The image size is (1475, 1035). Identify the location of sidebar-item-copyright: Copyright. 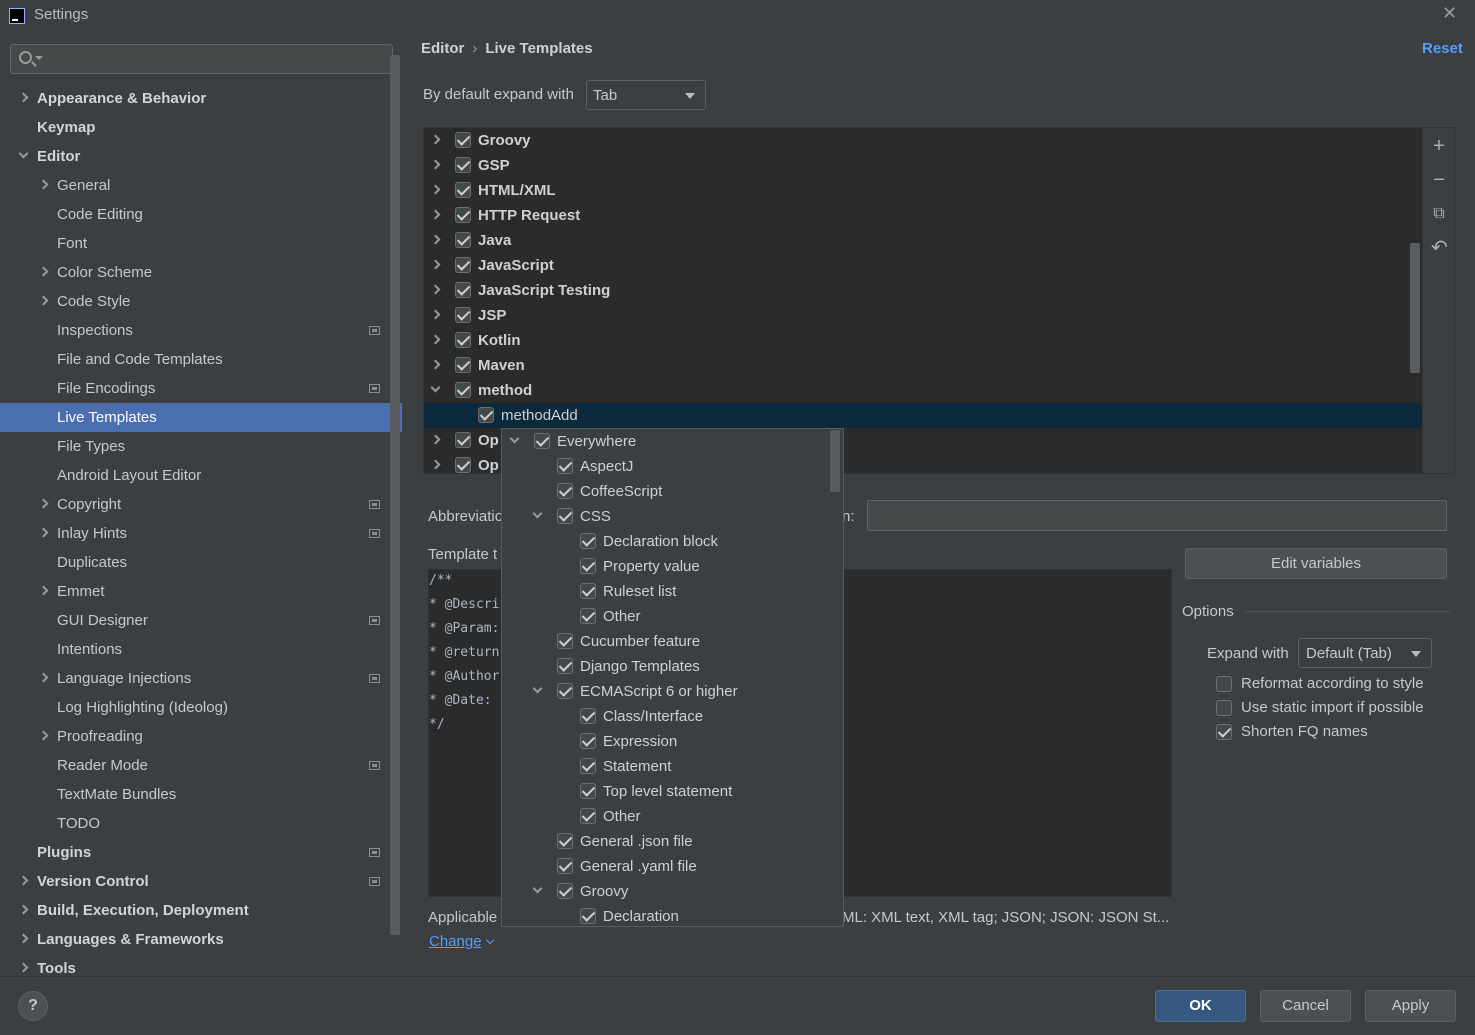
(194, 504).